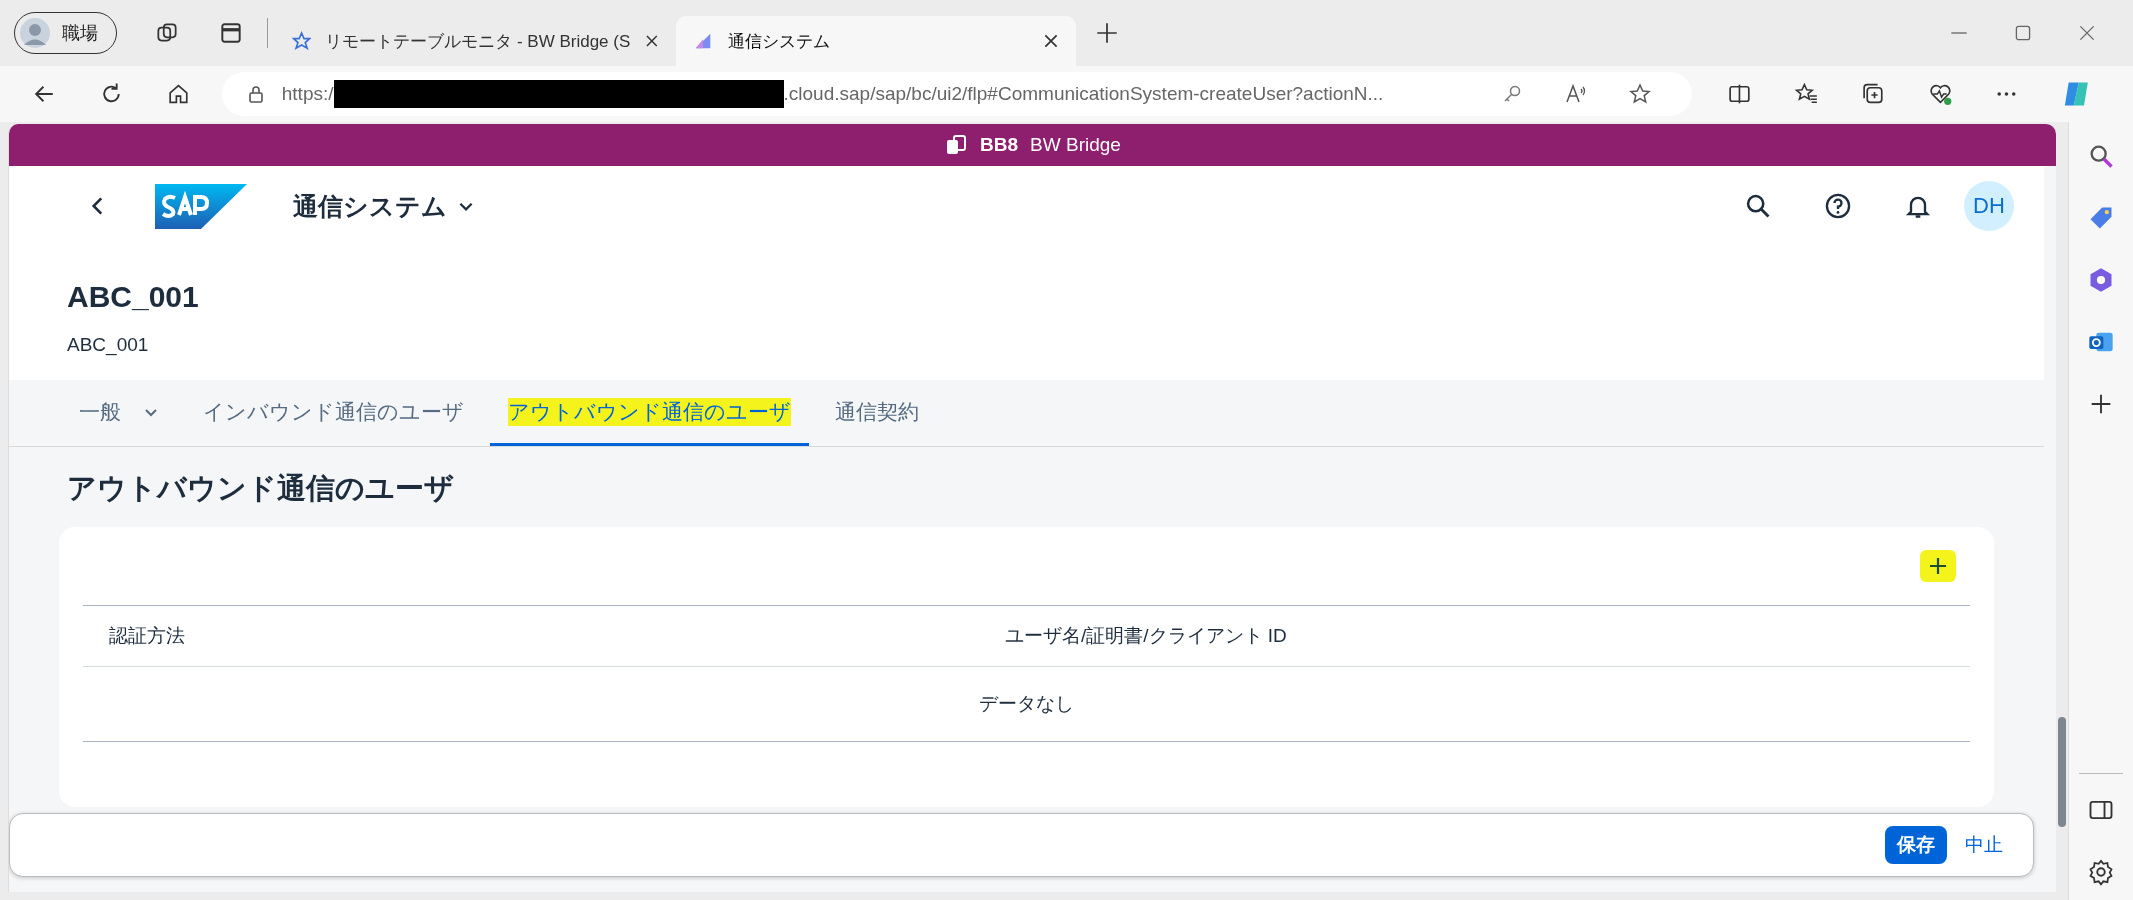  I want to click on app-title-menu: 通信システム, so click(384, 206).